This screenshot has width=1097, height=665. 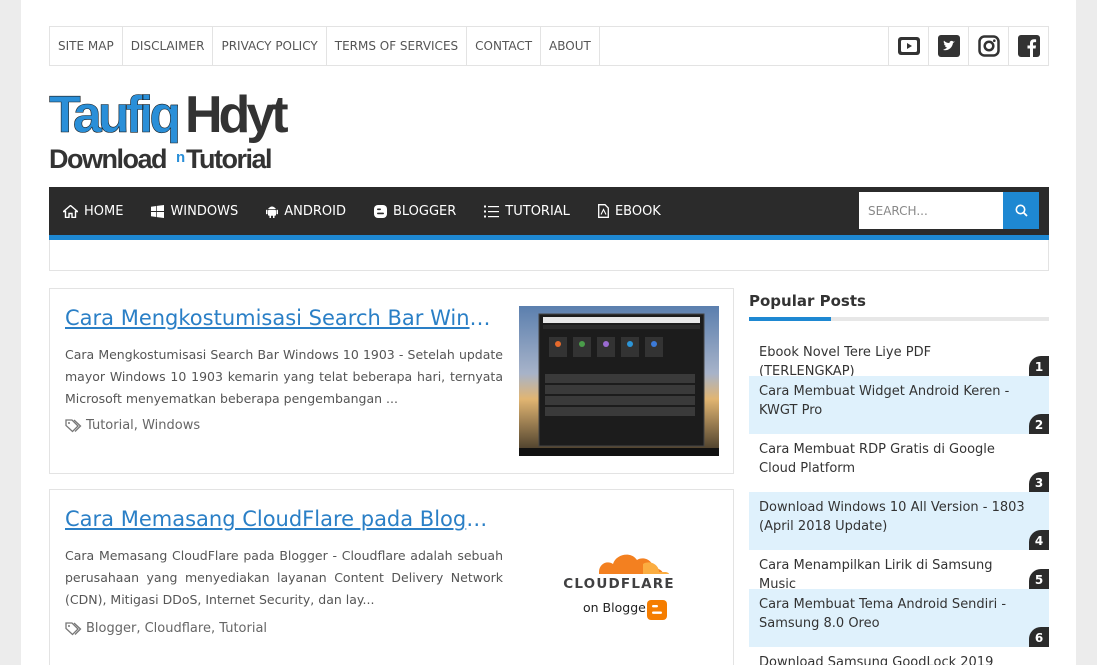 What do you see at coordinates (845, 362) in the screenshot?
I see `popular-post-link: Ebook Novel Tere Liye PDF (TERLENGKAP)` at bounding box center [845, 362].